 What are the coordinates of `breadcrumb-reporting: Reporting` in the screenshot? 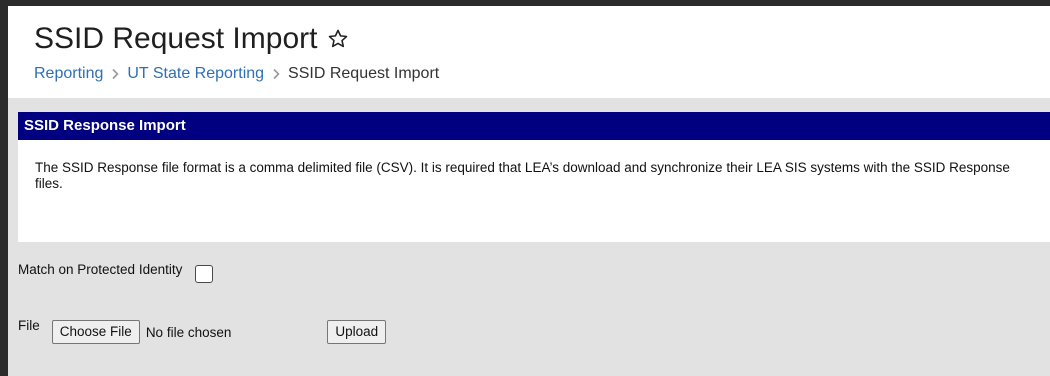 It's located at (68, 74).